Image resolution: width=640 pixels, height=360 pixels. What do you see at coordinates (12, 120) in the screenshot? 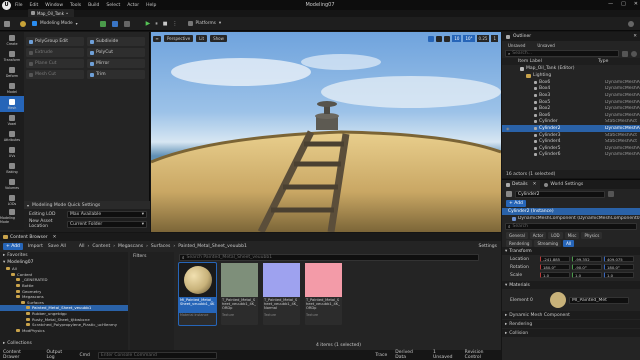
I see `category-voxel: Voxel` at bounding box center [12, 120].